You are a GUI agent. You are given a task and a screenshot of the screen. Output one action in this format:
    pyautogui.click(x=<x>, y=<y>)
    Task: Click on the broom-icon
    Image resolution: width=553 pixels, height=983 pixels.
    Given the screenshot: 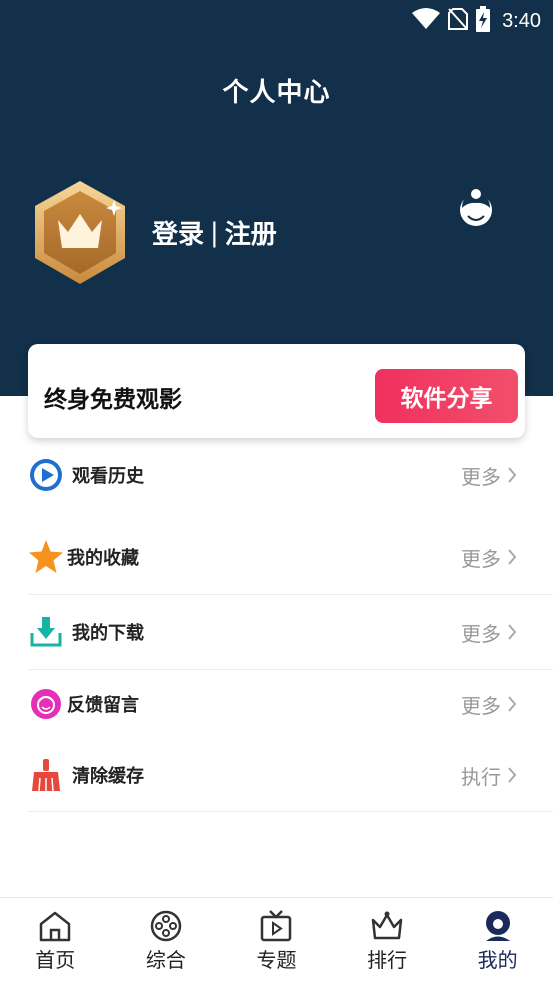 What is the action you would take?
    pyautogui.click(x=46, y=775)
    